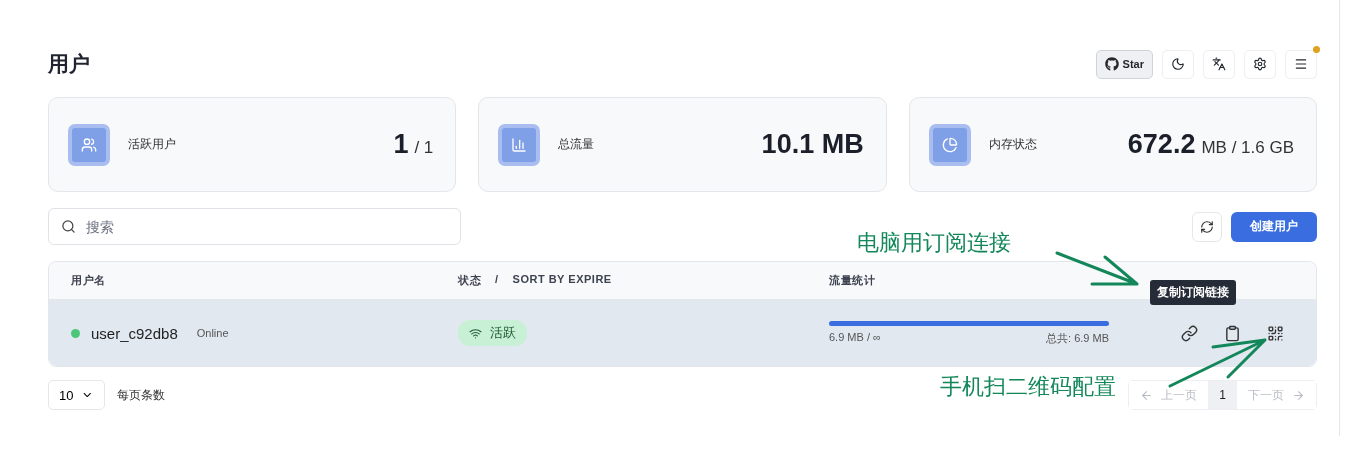 This screenshot has width=1369, height=466. Describe the element at coordinates (949, 144) in the screenshot. I see `pie-chart-icon` at that location.